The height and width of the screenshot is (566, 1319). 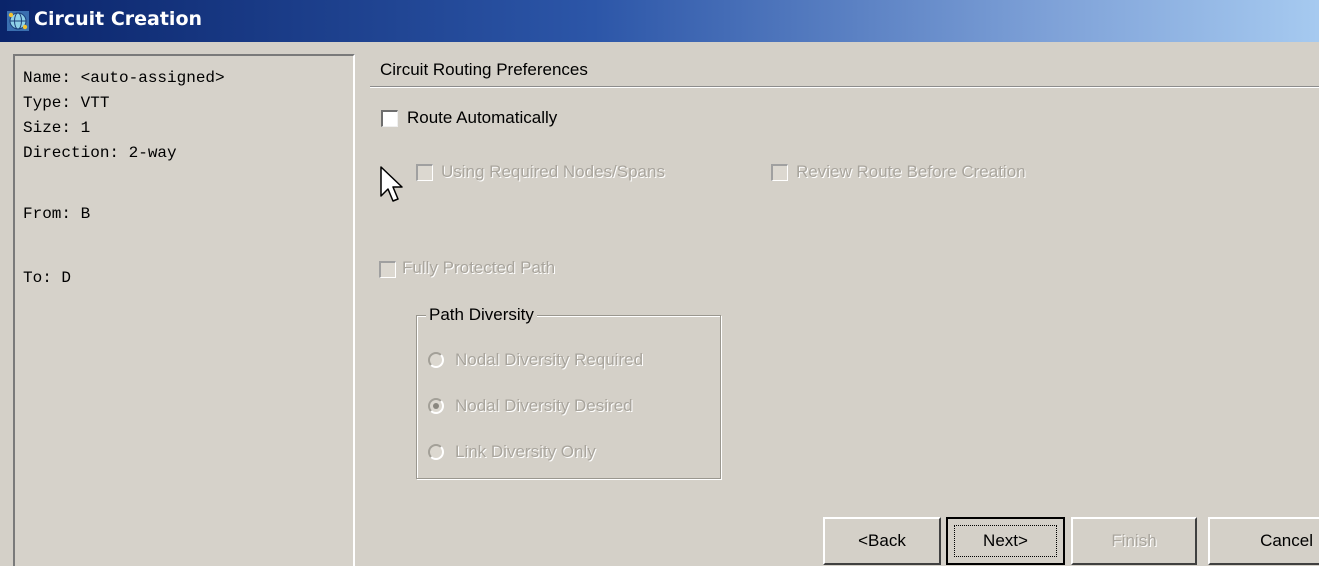 I want to click on finish-button-label: Finish, so click(x=1134, y=540).